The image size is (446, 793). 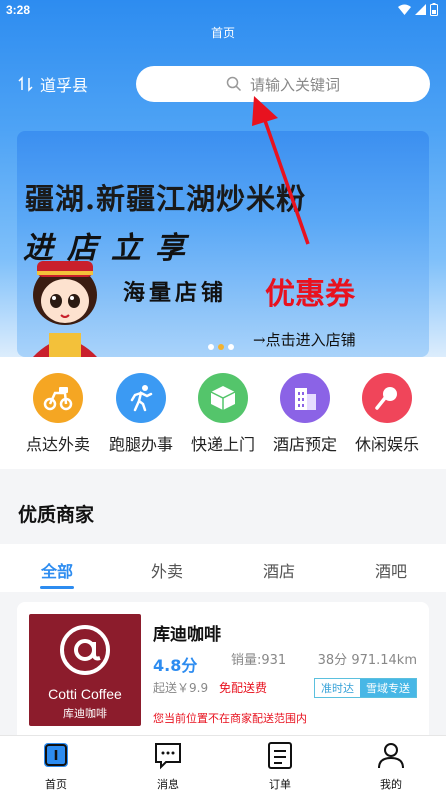 What do you see at coordinates (280, 784) in the screenshot?
I see `bottom-nav-label: 订单` at bounding box center [280, 784].